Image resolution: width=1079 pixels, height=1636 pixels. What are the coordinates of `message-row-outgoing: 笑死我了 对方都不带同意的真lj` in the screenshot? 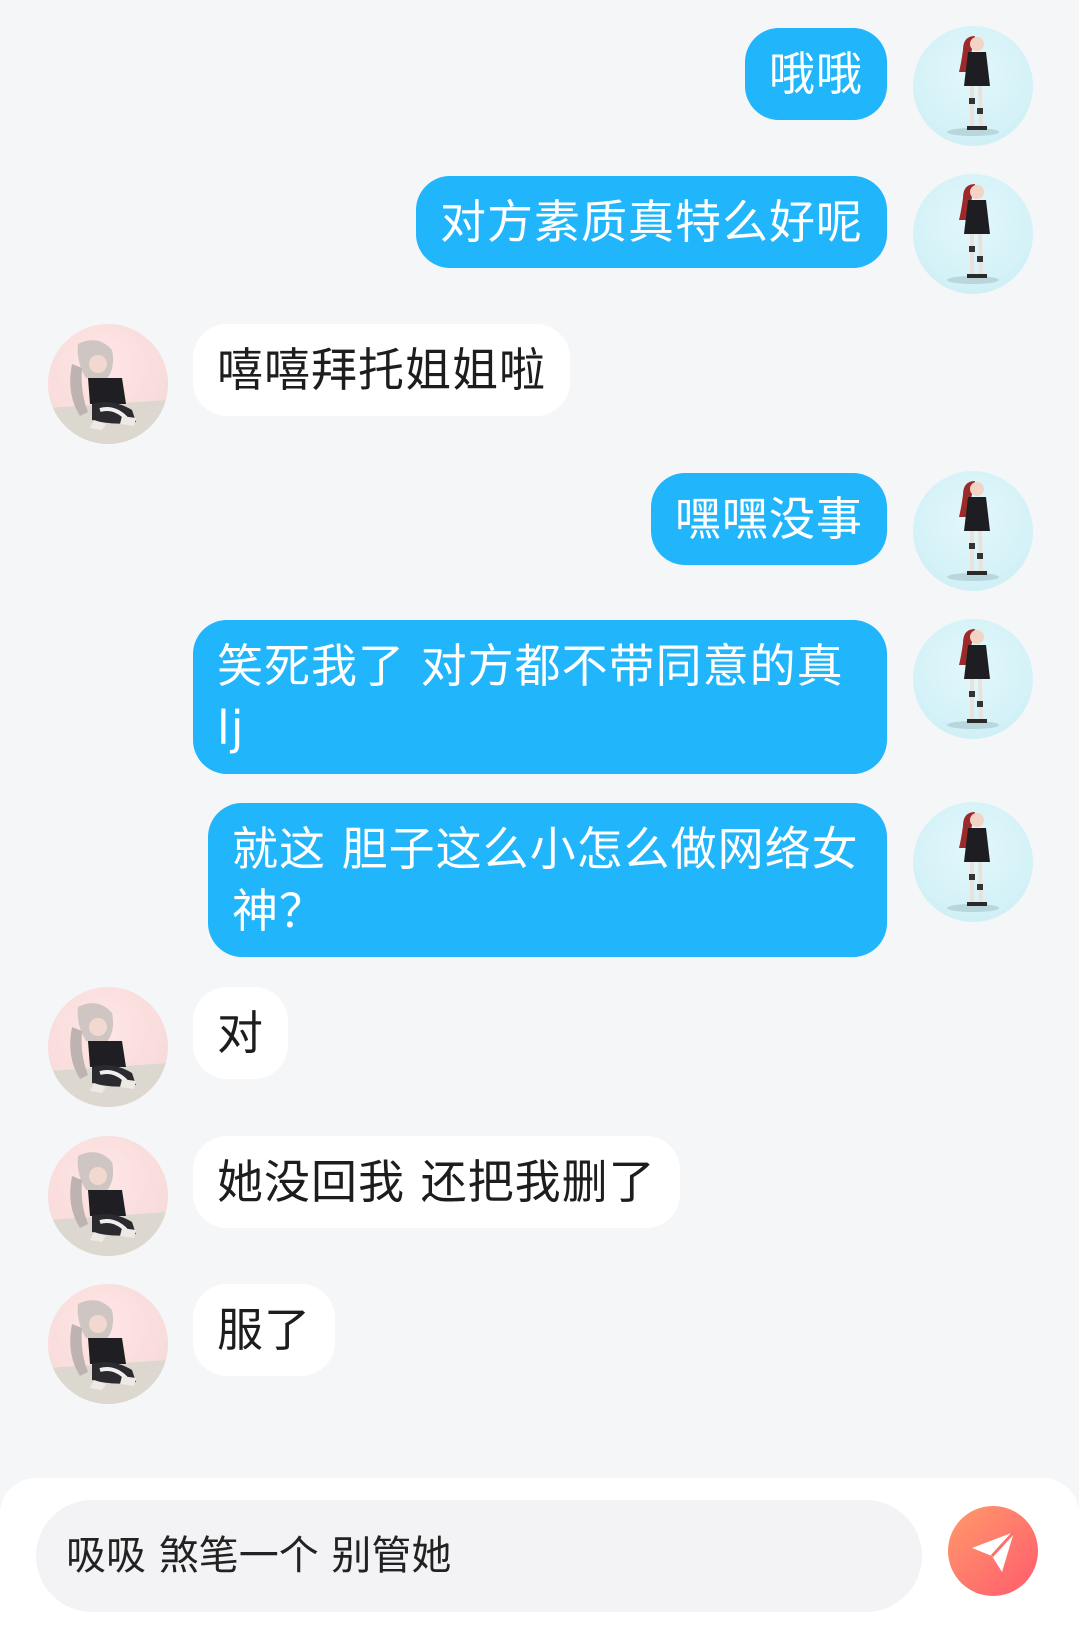 It's located at (539, 696).